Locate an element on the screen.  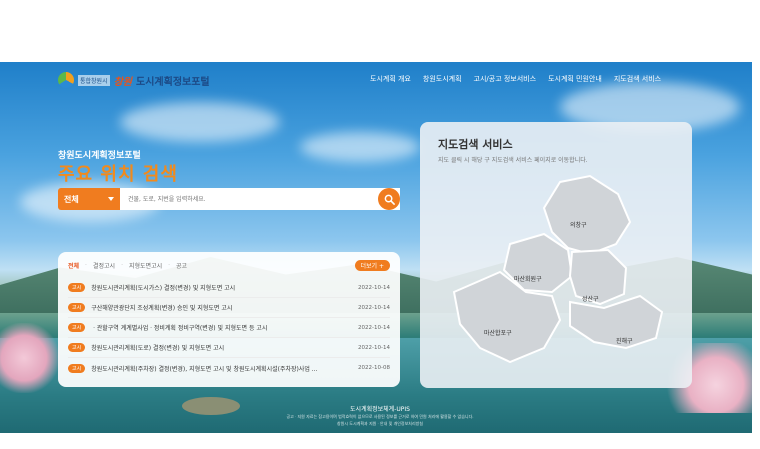
hero-title: 주요 위치 검색 is located at coordinates (118, 174).